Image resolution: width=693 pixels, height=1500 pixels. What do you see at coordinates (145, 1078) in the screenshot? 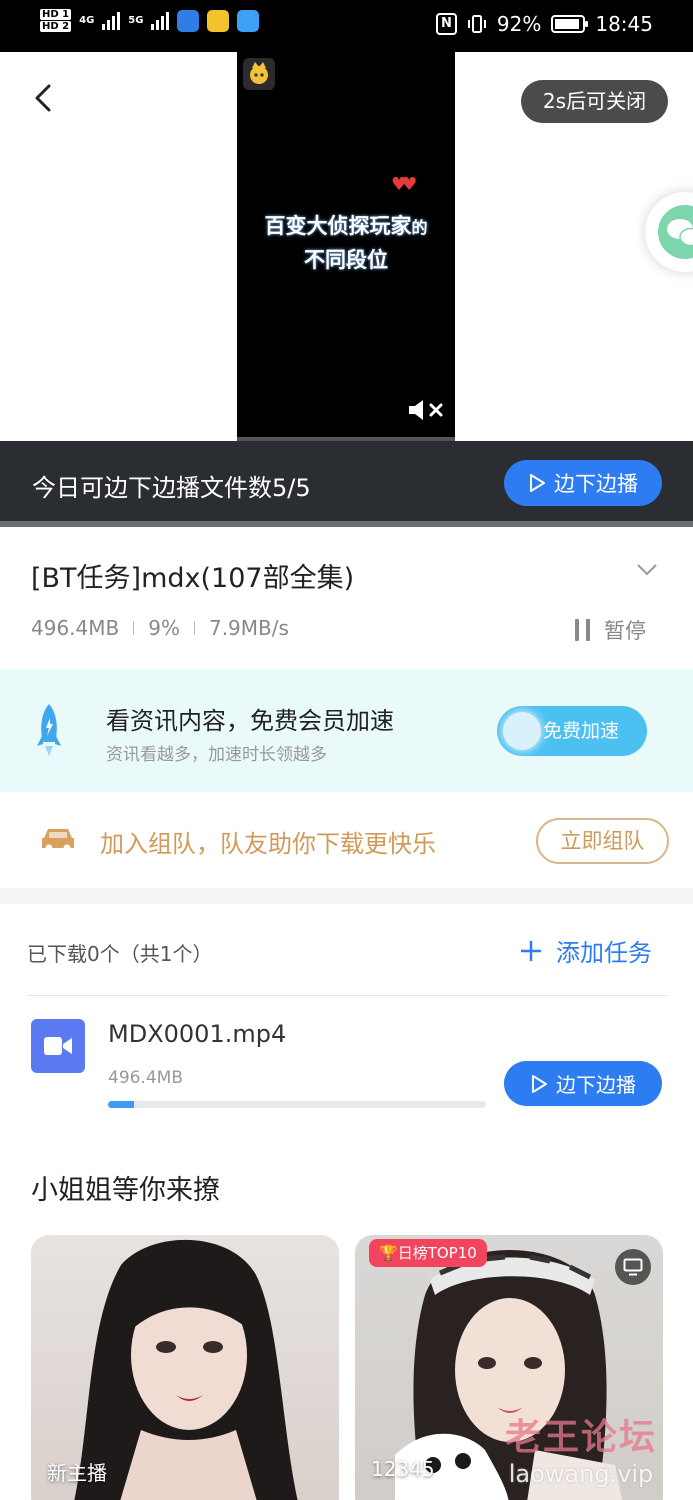
I see `file-size: 496.4MB` at bounding box center [145, 1078].